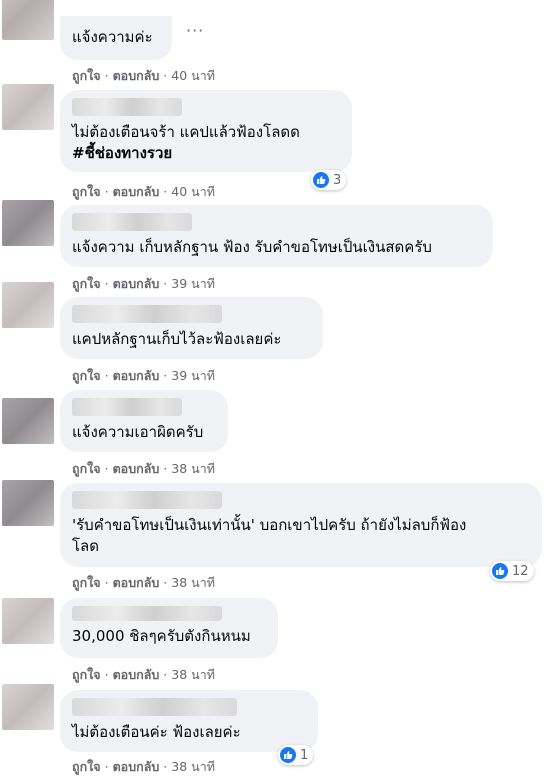 This screenshot has width=557, height=777. I want to click on comment-text: ไม่ต้องเตือนค่ะ ฟ้องเลยค่ะ, so click(156, 732).